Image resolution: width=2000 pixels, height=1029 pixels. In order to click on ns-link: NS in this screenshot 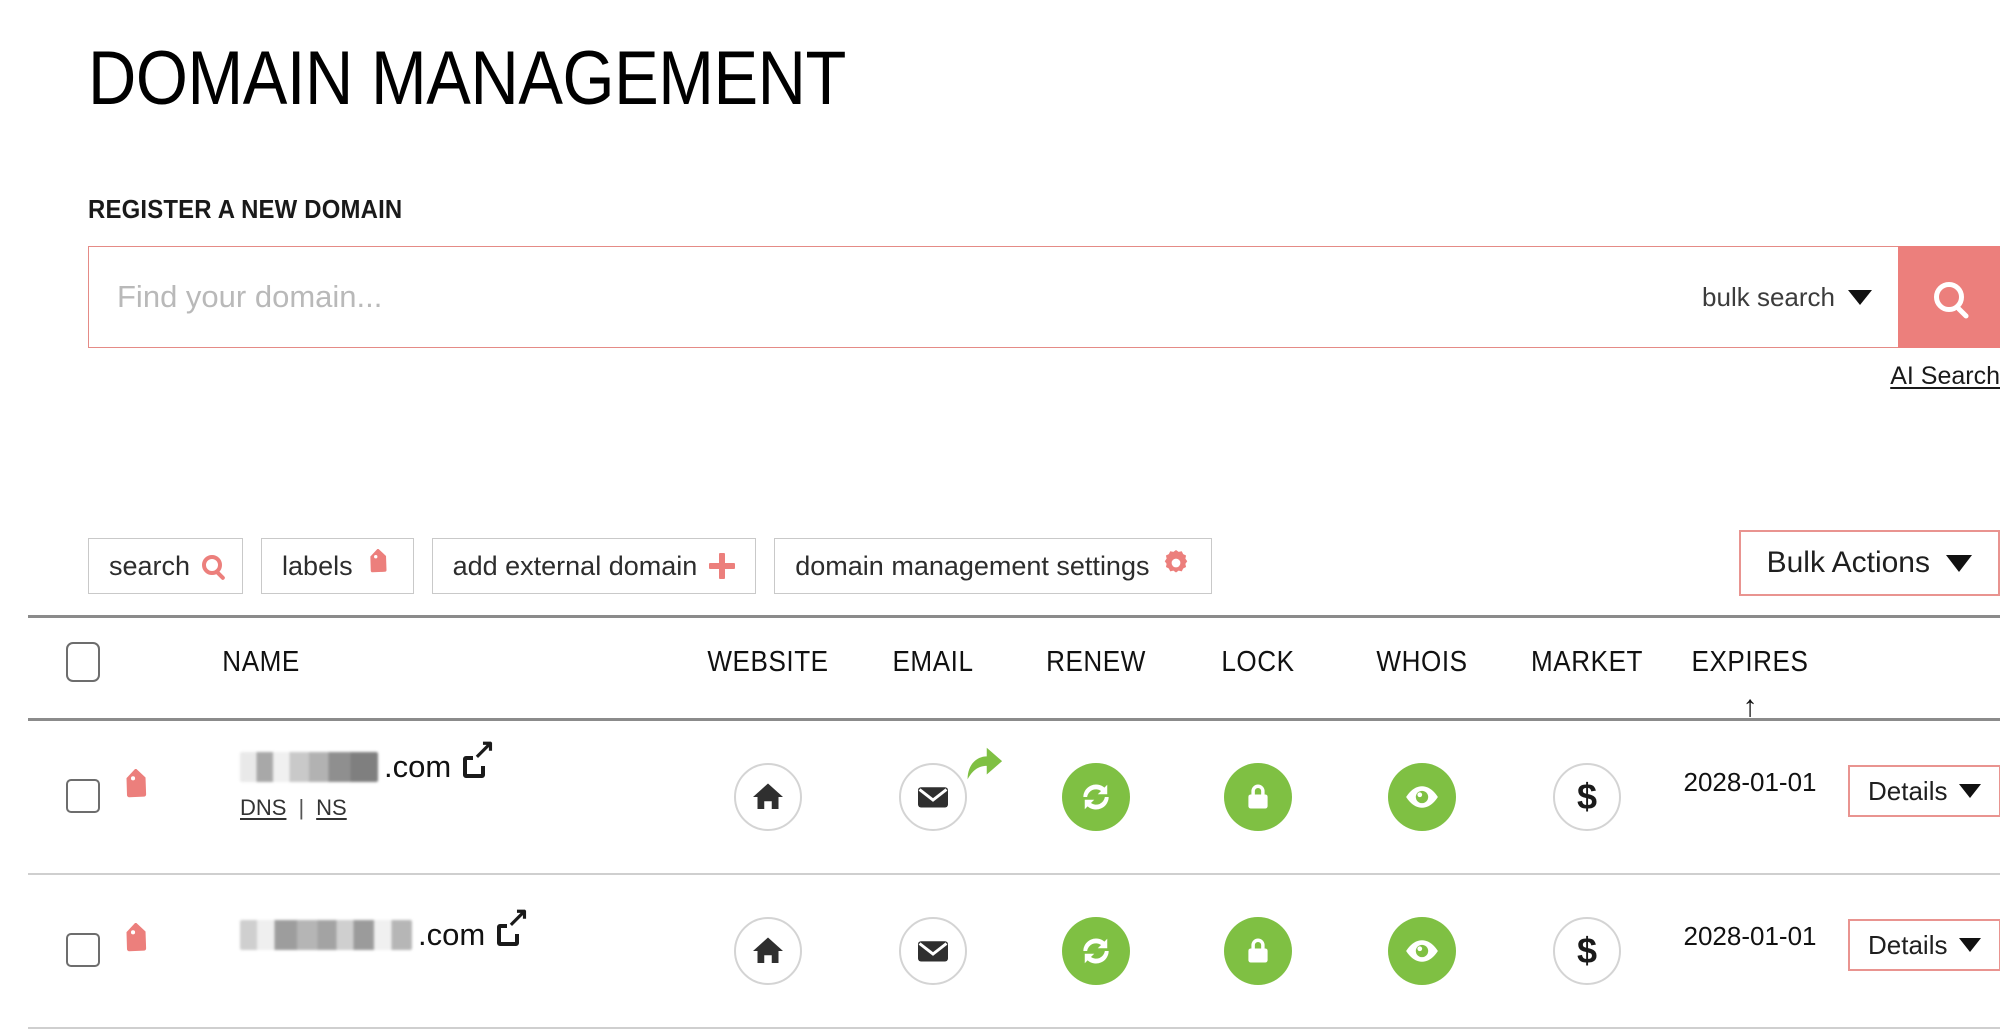, I will do `click(331, 808)`.